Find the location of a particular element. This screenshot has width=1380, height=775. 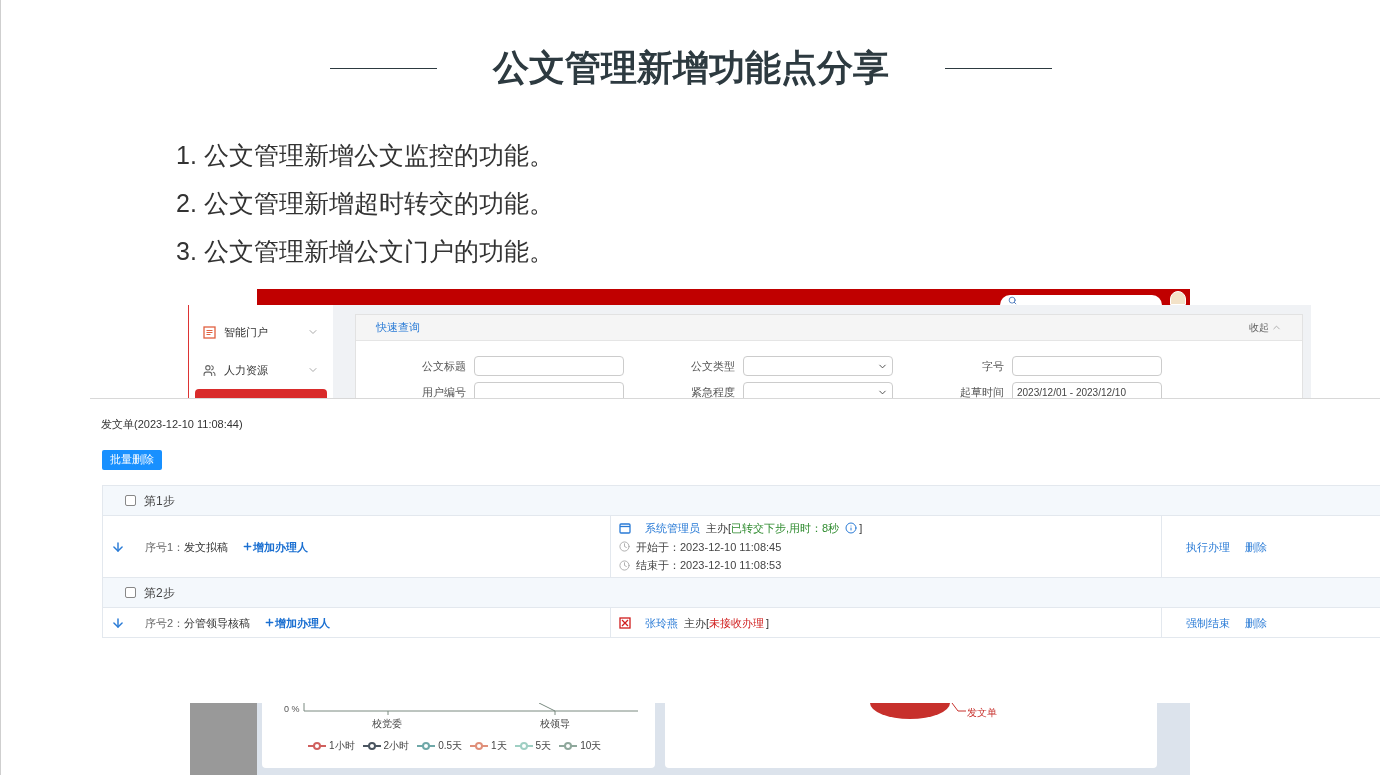

avatar is located at coordinates (1178, 298).